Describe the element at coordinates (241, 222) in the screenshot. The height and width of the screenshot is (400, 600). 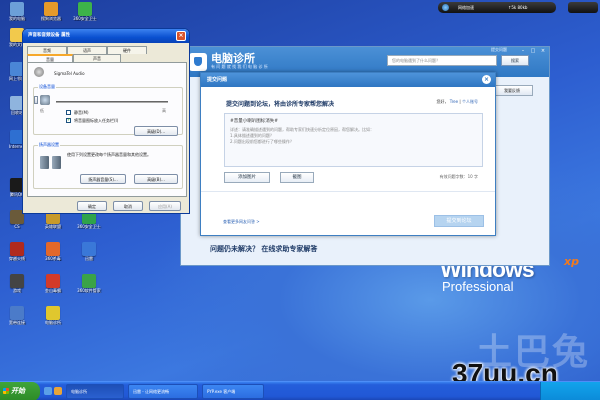
I see `more-answers-link: 查看更多网友问答 >` at that location.